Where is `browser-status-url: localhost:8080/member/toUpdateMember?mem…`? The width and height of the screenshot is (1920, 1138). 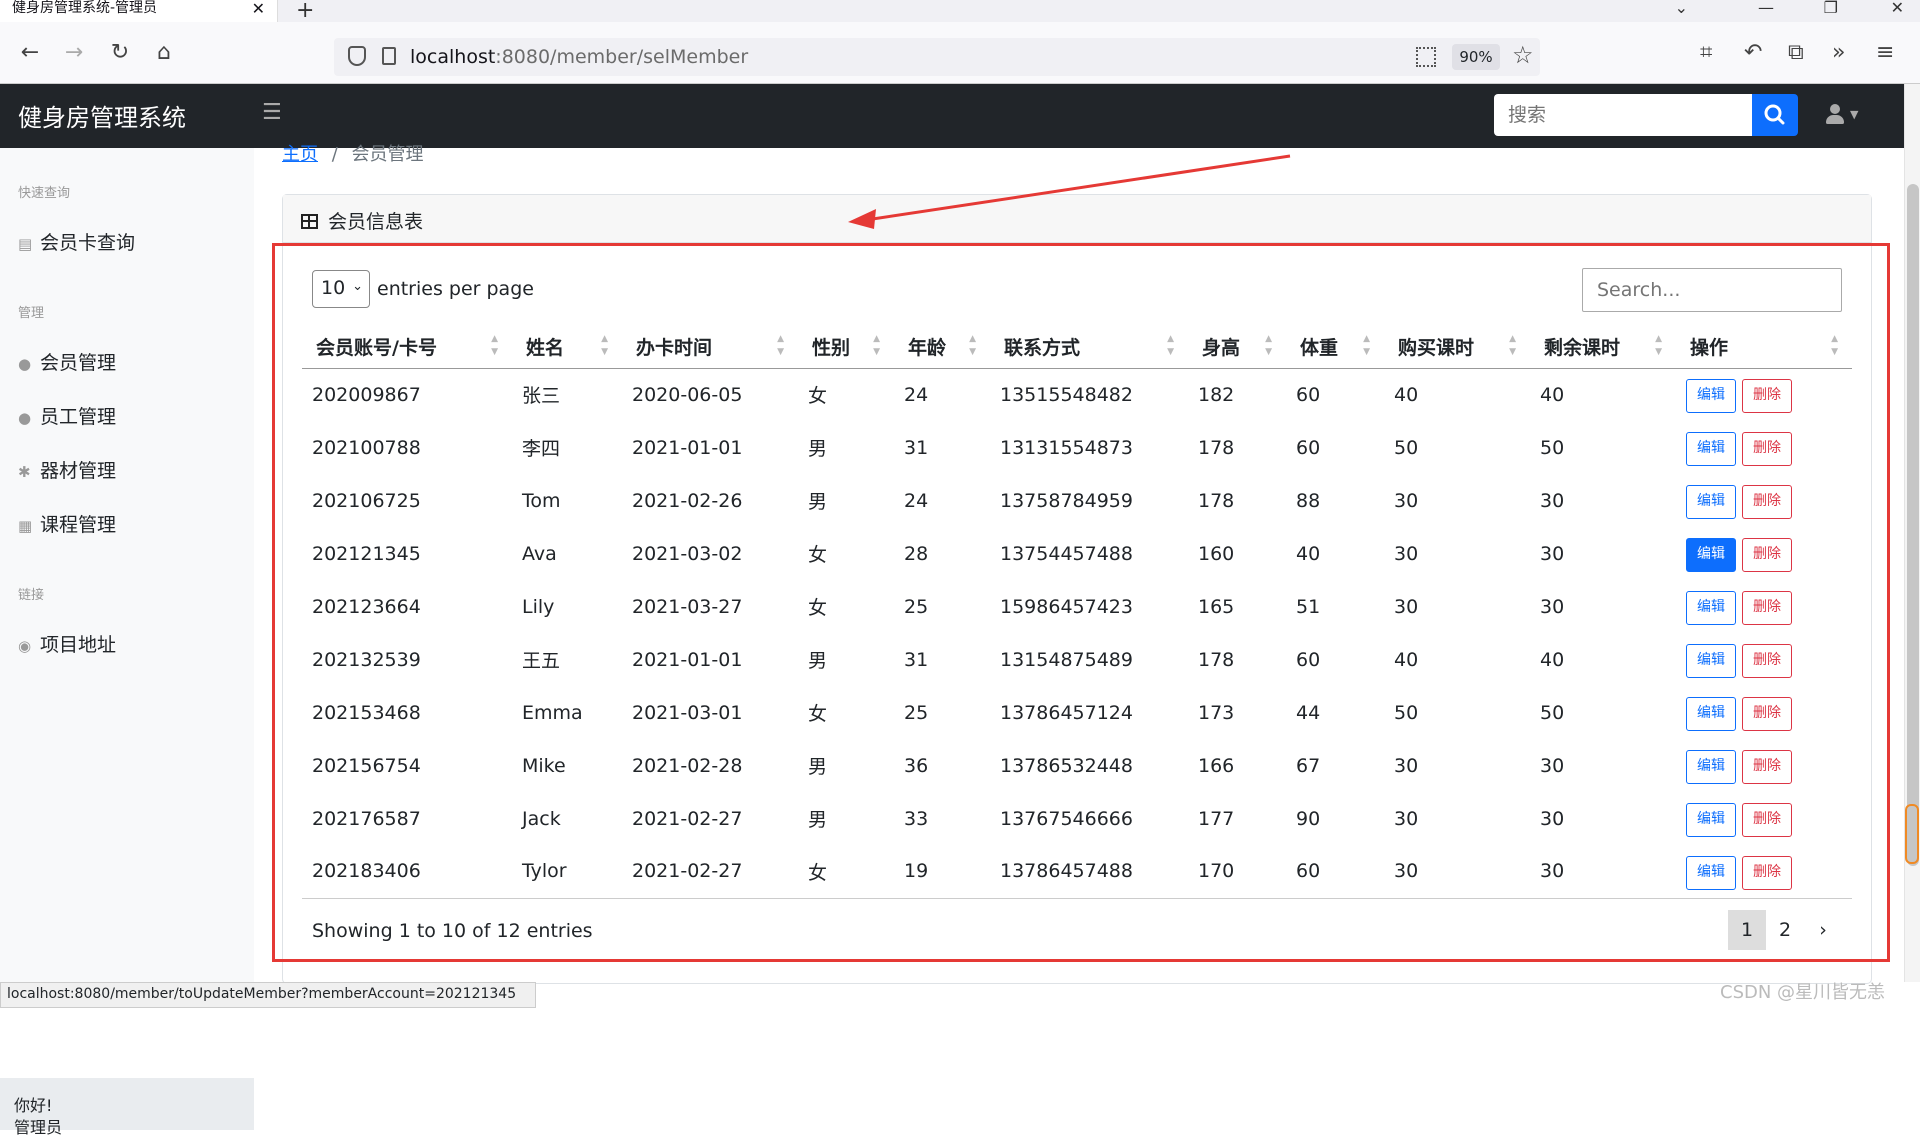
browser-status-url: localhost:8080/member/toUpdateMember?mem… is located at coordinates (268, 995).